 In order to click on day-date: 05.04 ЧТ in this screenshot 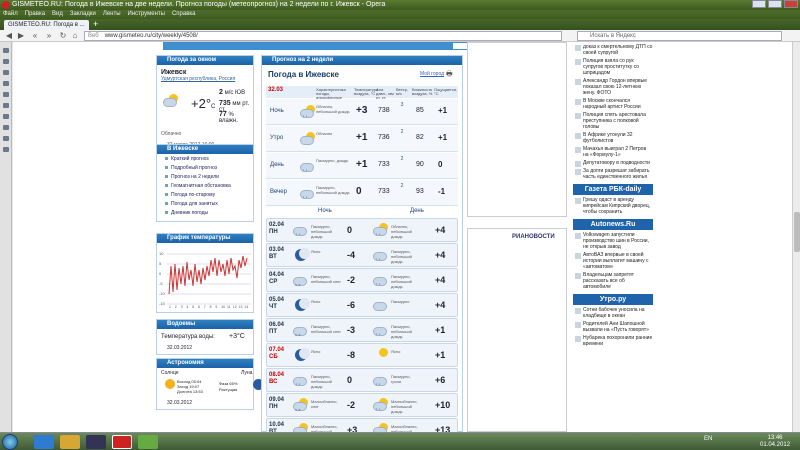, I will do `click(276, 304)`.